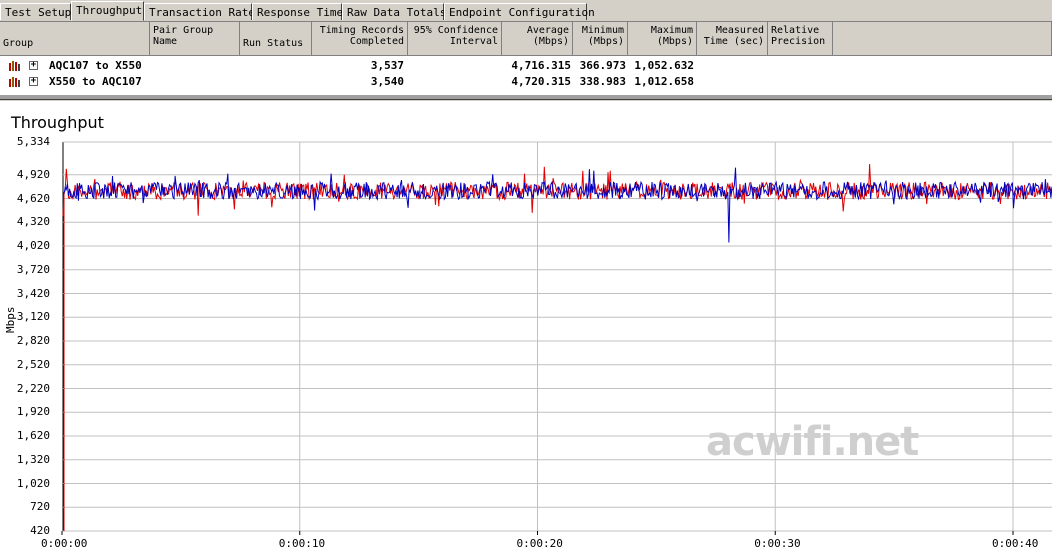 The image size is (1052, 555). Describe the element at coordinates (602, 81) in the screenshot. I see `minimum-mbps: 338.983` at that location.